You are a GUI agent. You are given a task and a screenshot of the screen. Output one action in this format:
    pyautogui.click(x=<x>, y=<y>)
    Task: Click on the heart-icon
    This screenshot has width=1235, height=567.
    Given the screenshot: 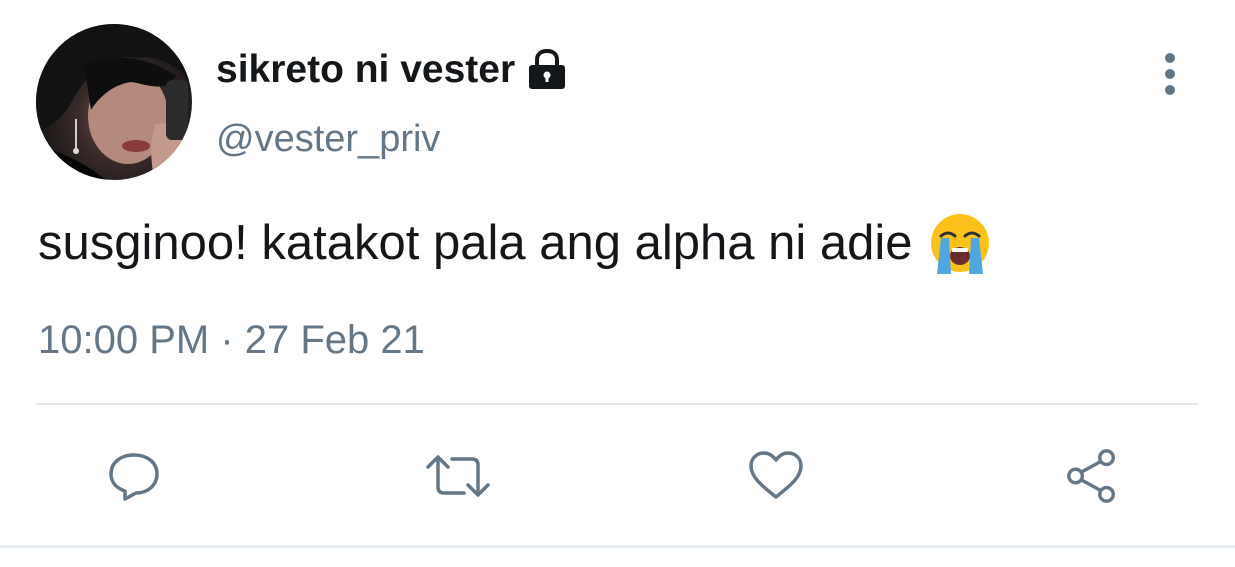 What is the action you would take?
    pyautogui.click(x=776, y=475)
    